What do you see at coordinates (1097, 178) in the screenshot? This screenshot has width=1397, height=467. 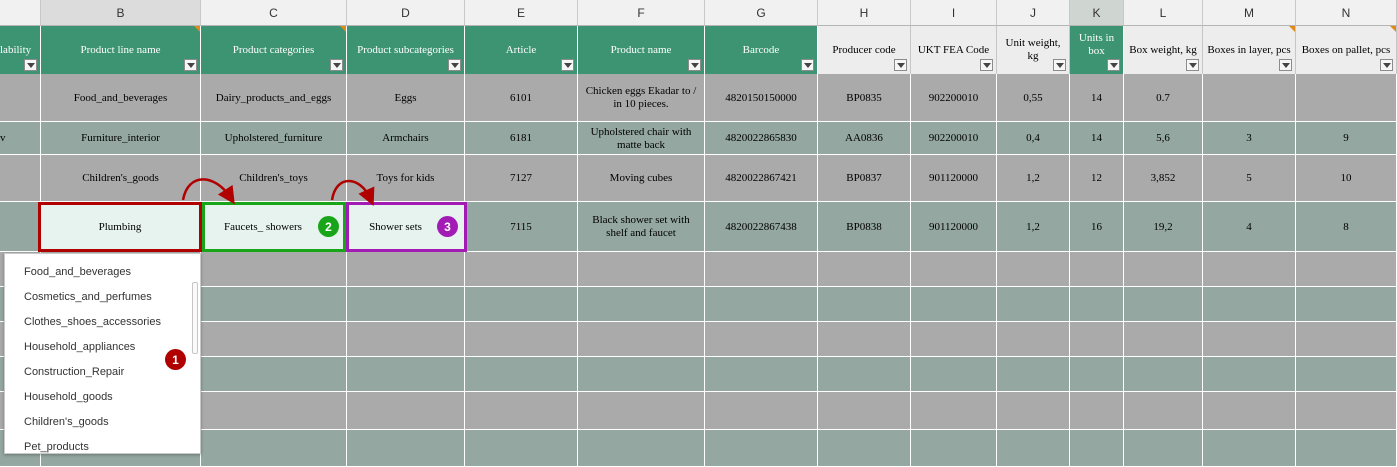 I see `table-cell-k: 12` at bounding box center [1097, 178].